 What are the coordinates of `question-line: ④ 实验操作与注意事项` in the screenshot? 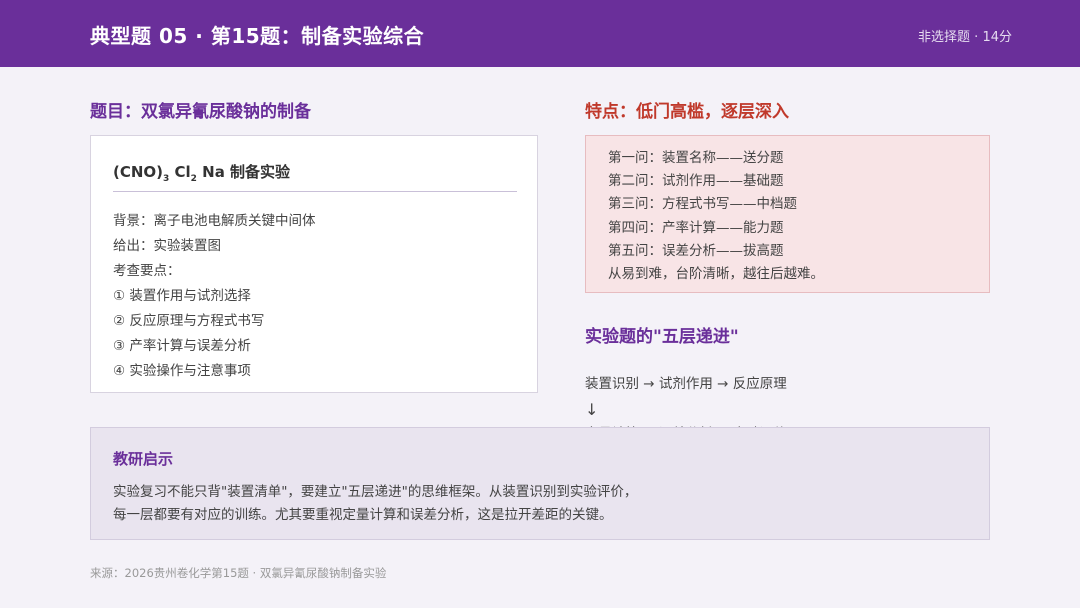 It's located at (182, 371).